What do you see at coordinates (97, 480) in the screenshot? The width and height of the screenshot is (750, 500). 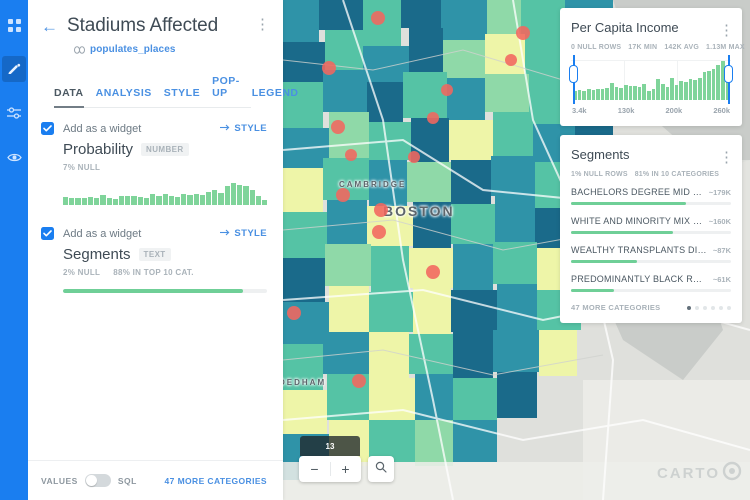 I see `values-sql-switch` at bounding box center [97, 480].